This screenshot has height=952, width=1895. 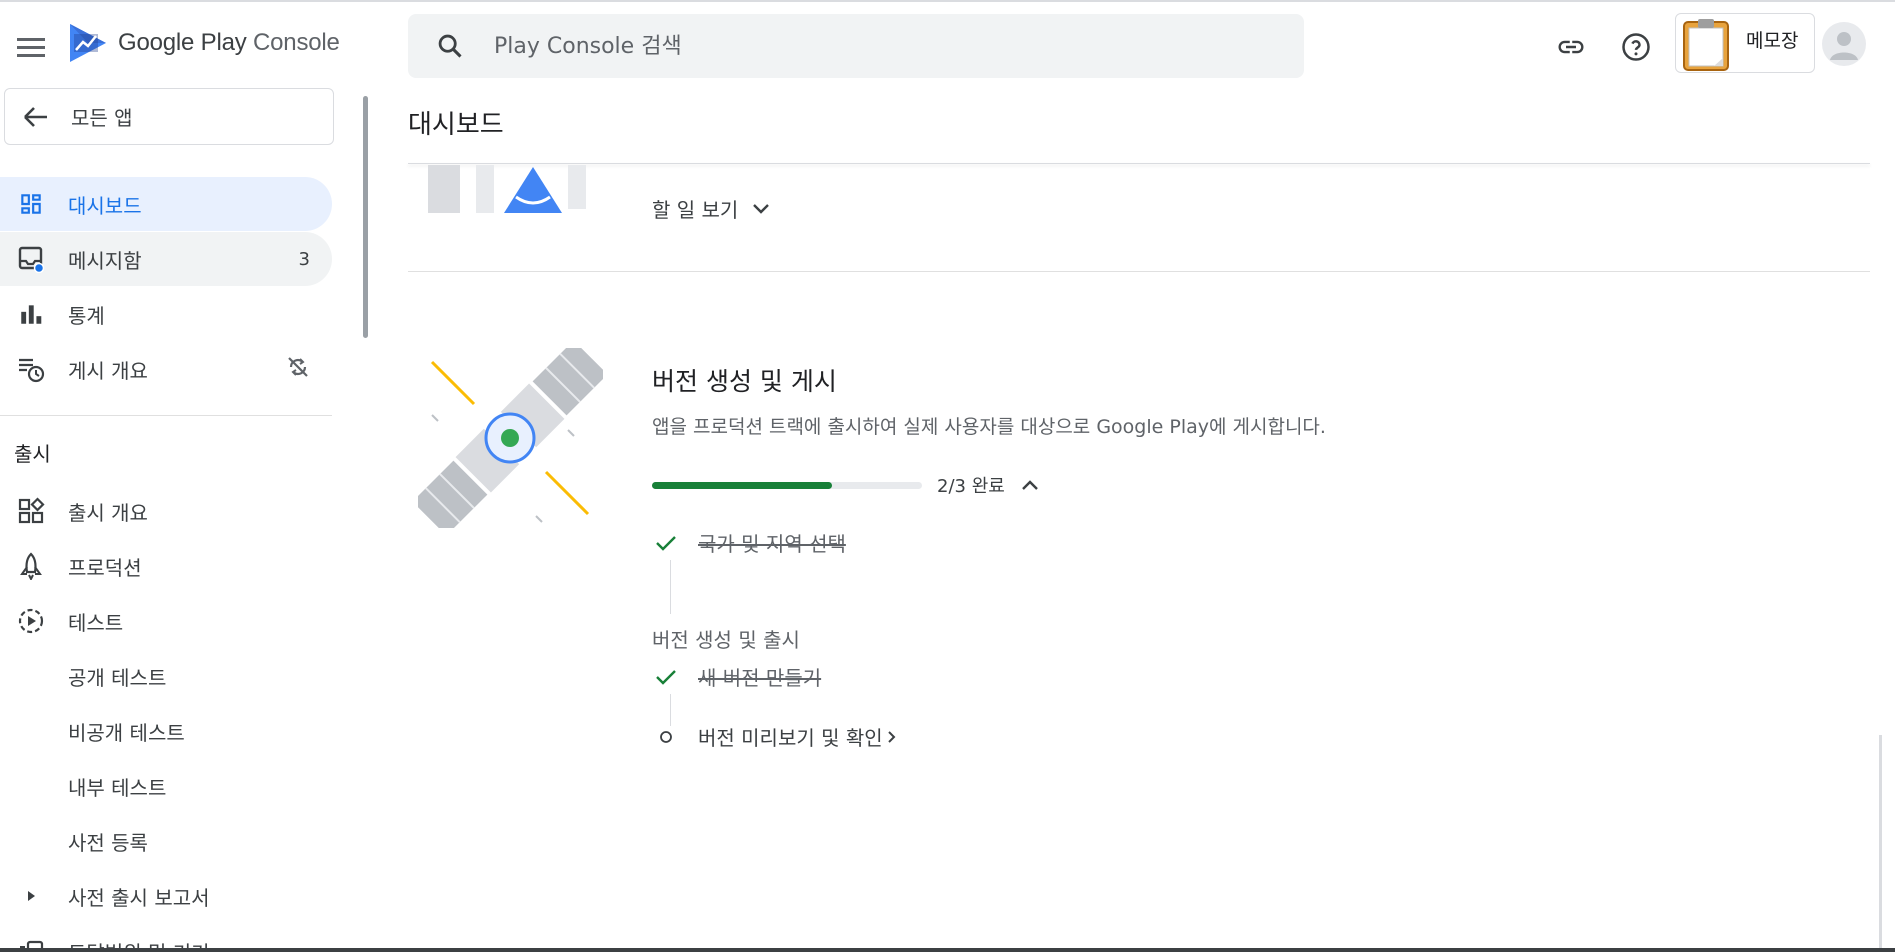 I want to click on card-title: 버전 생성 및 게시, so click(x=744, y=381).